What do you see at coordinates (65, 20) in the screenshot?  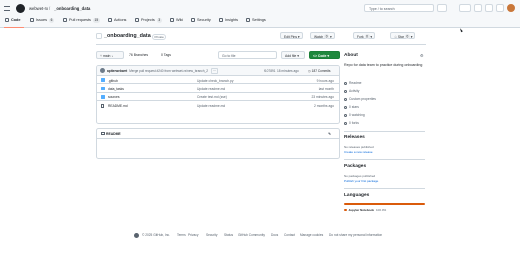 I see `pull-request-icon` at bounding box center [65, 20].